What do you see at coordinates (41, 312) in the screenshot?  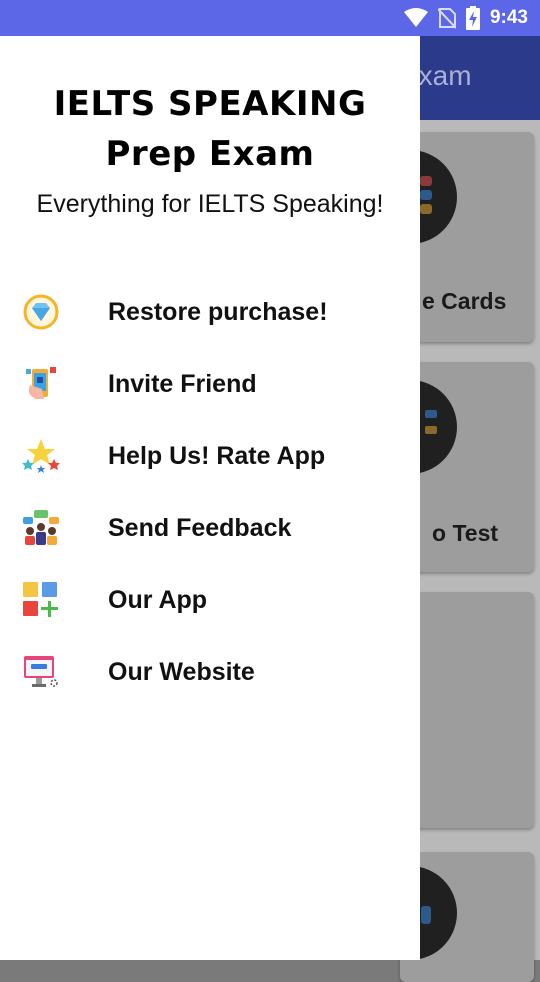 I see `diamond-icon` at bounding box center [41, 312].